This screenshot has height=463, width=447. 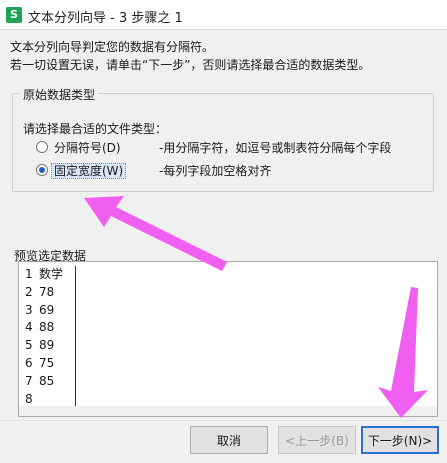 I want to click on window-title: 文本分列向导 - 3 步骤之 1, so click(x=105, y=18).